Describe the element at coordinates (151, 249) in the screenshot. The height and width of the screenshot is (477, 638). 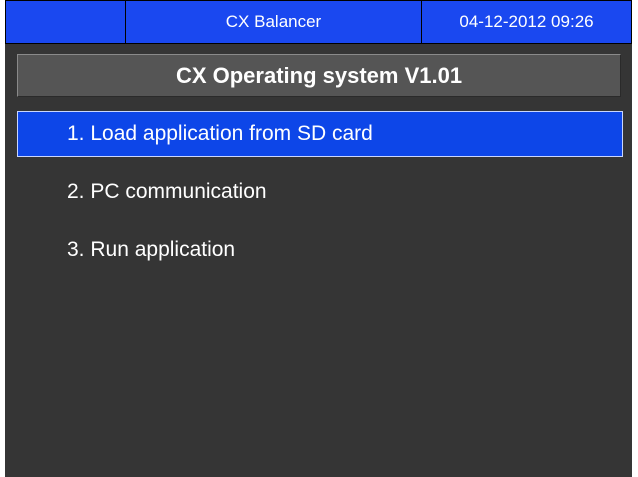
I see `menu-item-label: 3. Run application` at that location.